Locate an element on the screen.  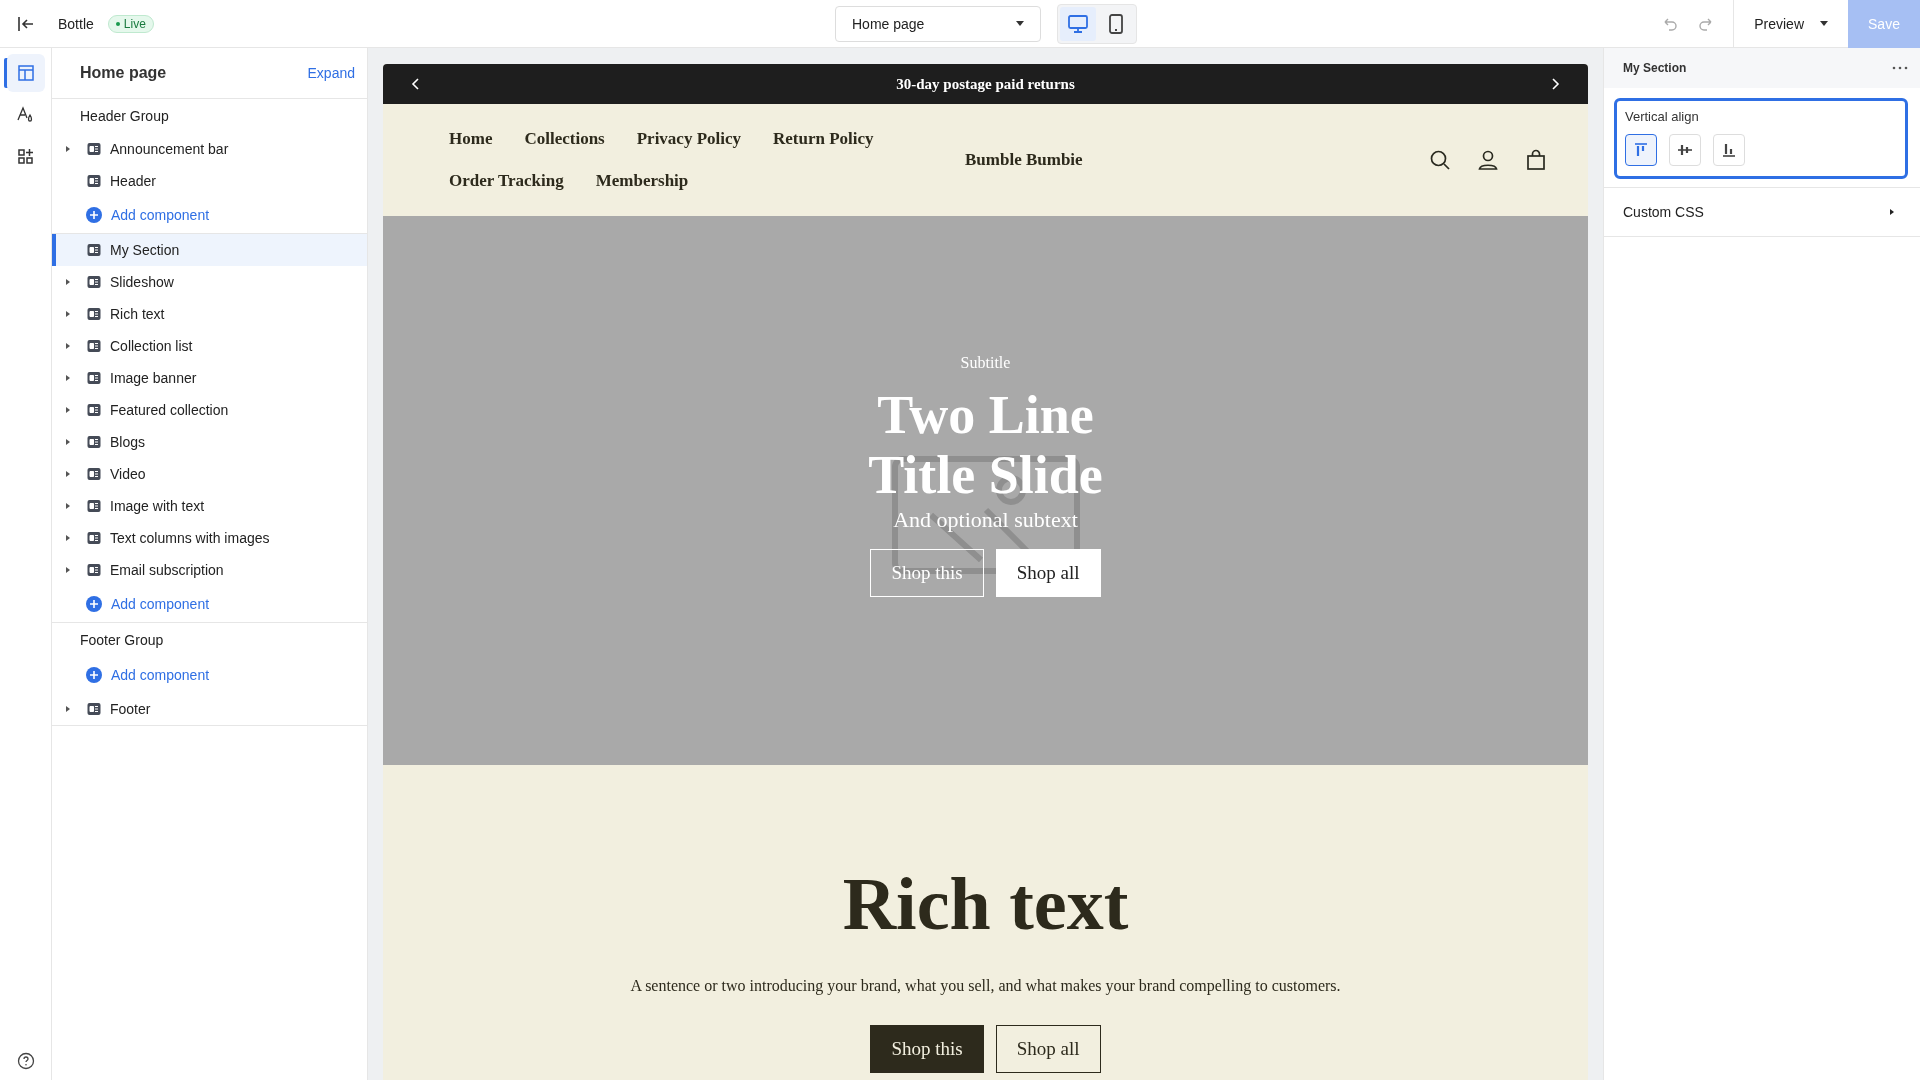
hero-subtitle: Subtitle is located at coordinates (985, 363).